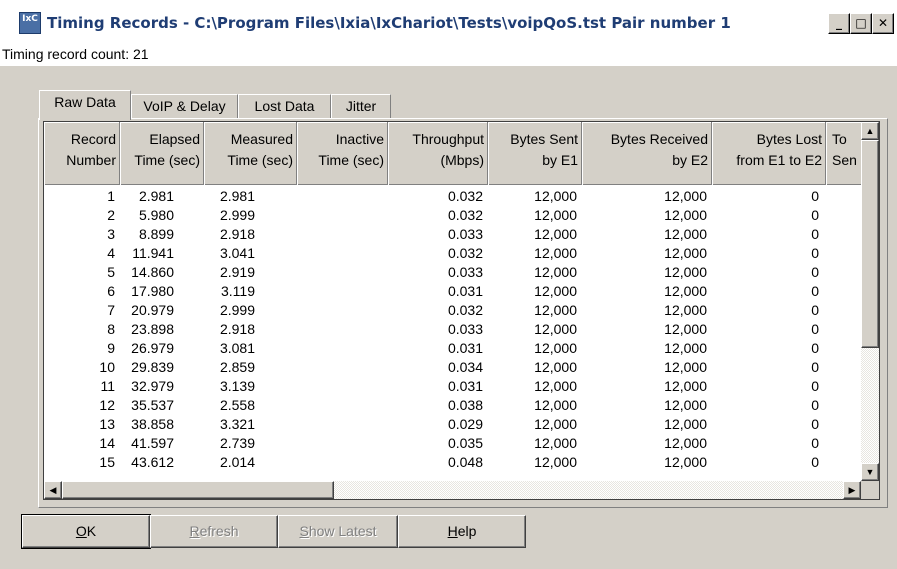 This screenshot has width=897, height=569. Describe the element at coordinates (53, 490) in the screenshot. I see `scroll-left-button: ◀` at that location.